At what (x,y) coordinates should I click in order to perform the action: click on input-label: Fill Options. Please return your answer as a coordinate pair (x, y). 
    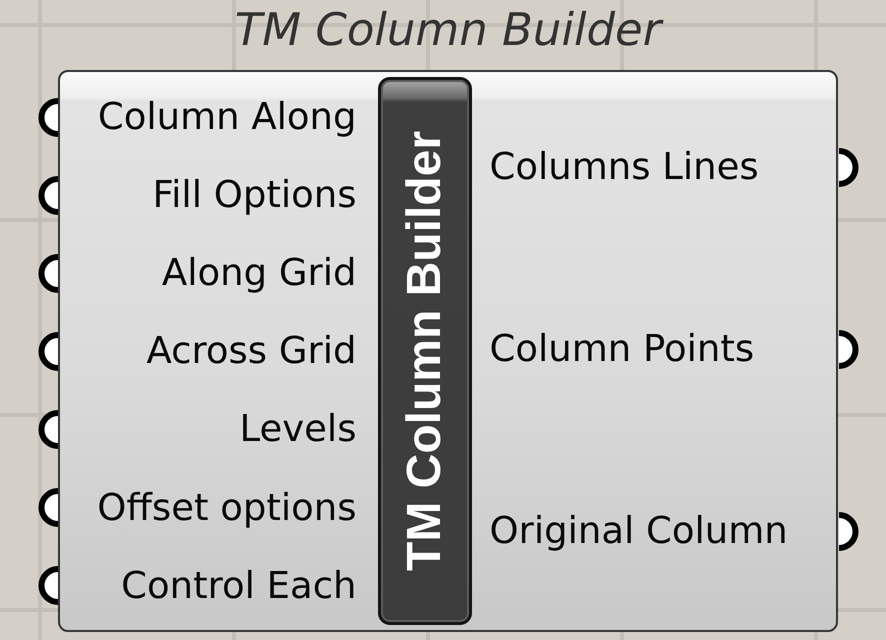
    Looking at the image, I should click on (254, 195).